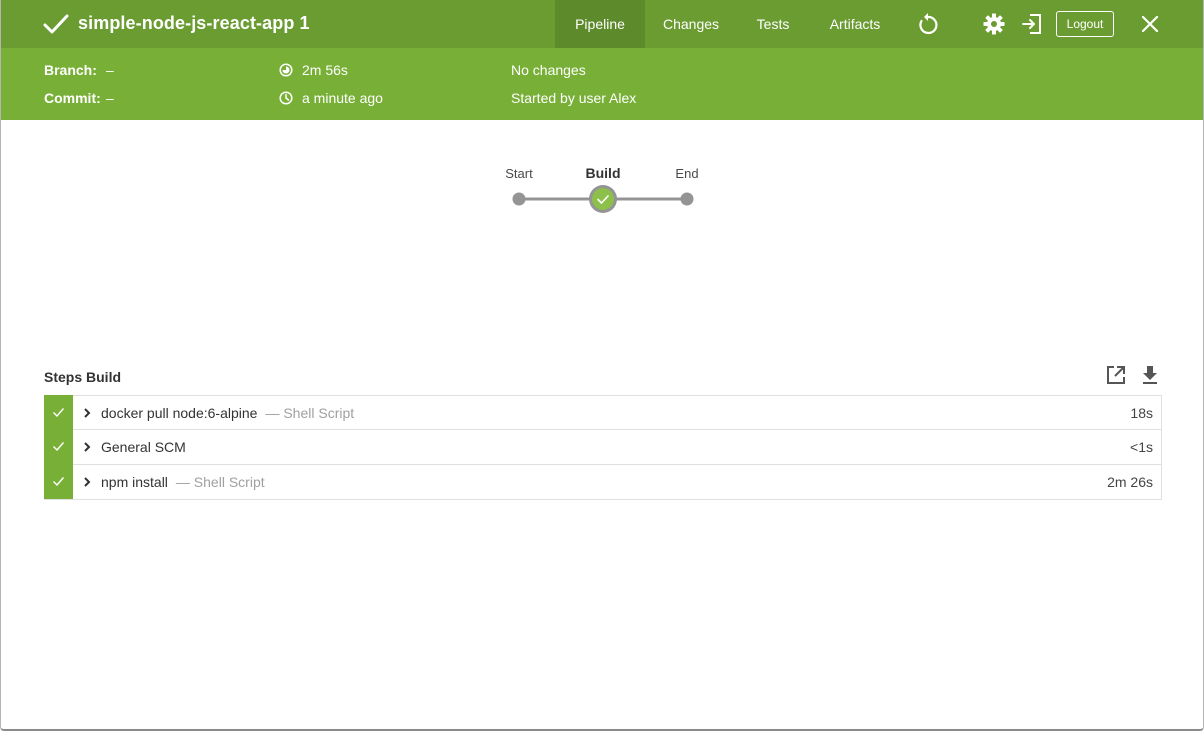 Image resolution: width=1204 pixels, height=731 pixels. I want to click on step-name: docker pull node:6-alpine — Shell Script, so click(227, 413).